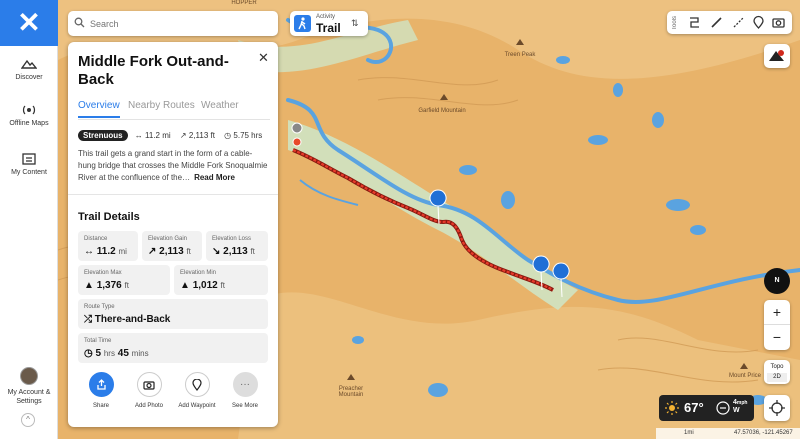 The image size is (800, 439). What do you see at coordinates (98, 341) in the screenshot?
I see `detail-label: Total Time` at bounding box center [98, 341].